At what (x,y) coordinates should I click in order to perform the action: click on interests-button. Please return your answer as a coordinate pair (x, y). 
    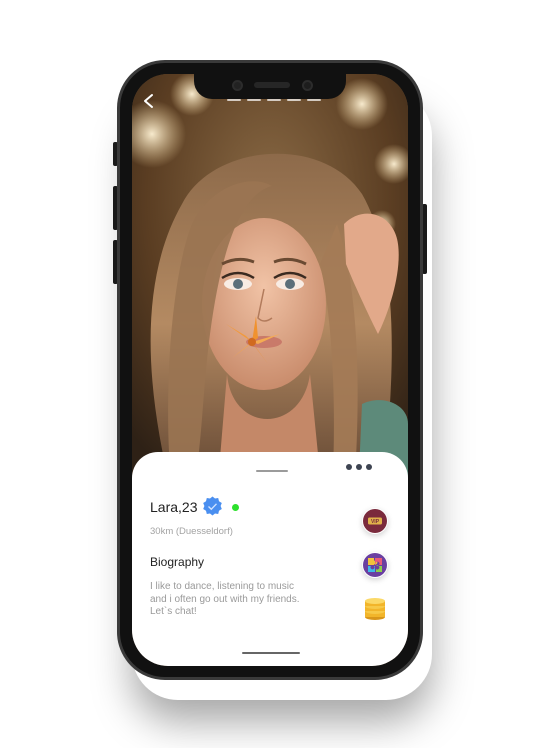
    Looking at the image, I should click on (375, 565).